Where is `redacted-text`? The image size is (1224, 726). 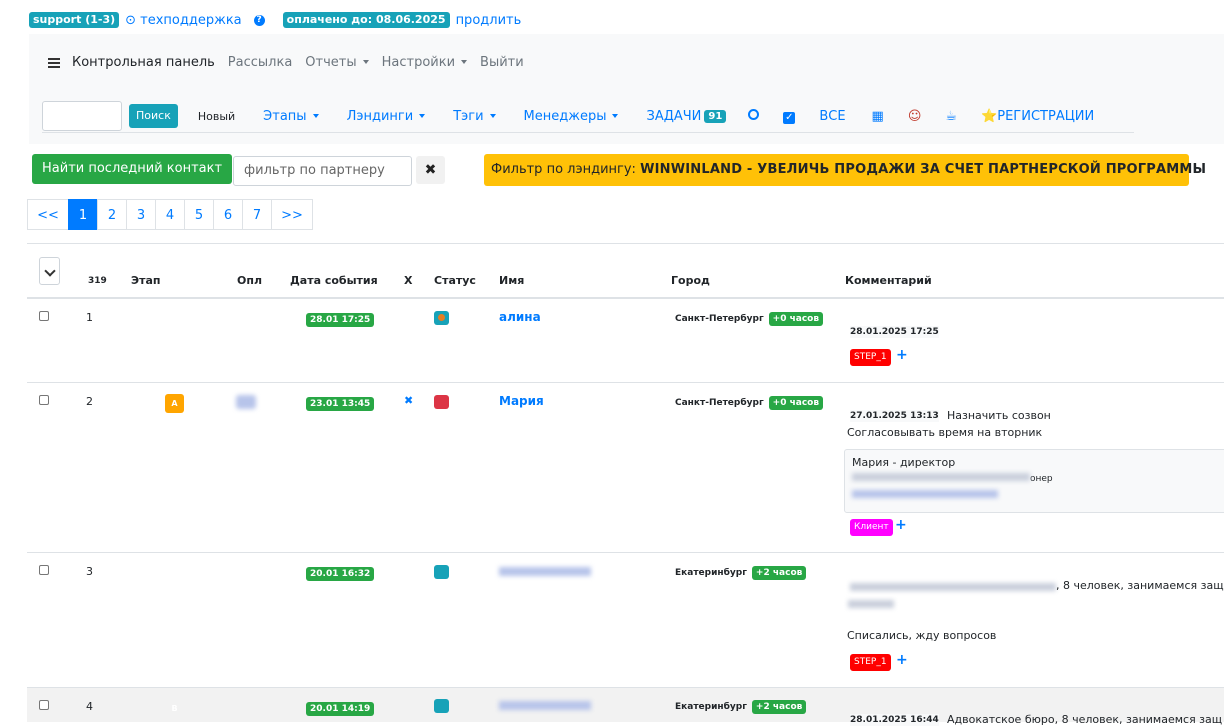
redacted-text is located at coordinates (941, 477).